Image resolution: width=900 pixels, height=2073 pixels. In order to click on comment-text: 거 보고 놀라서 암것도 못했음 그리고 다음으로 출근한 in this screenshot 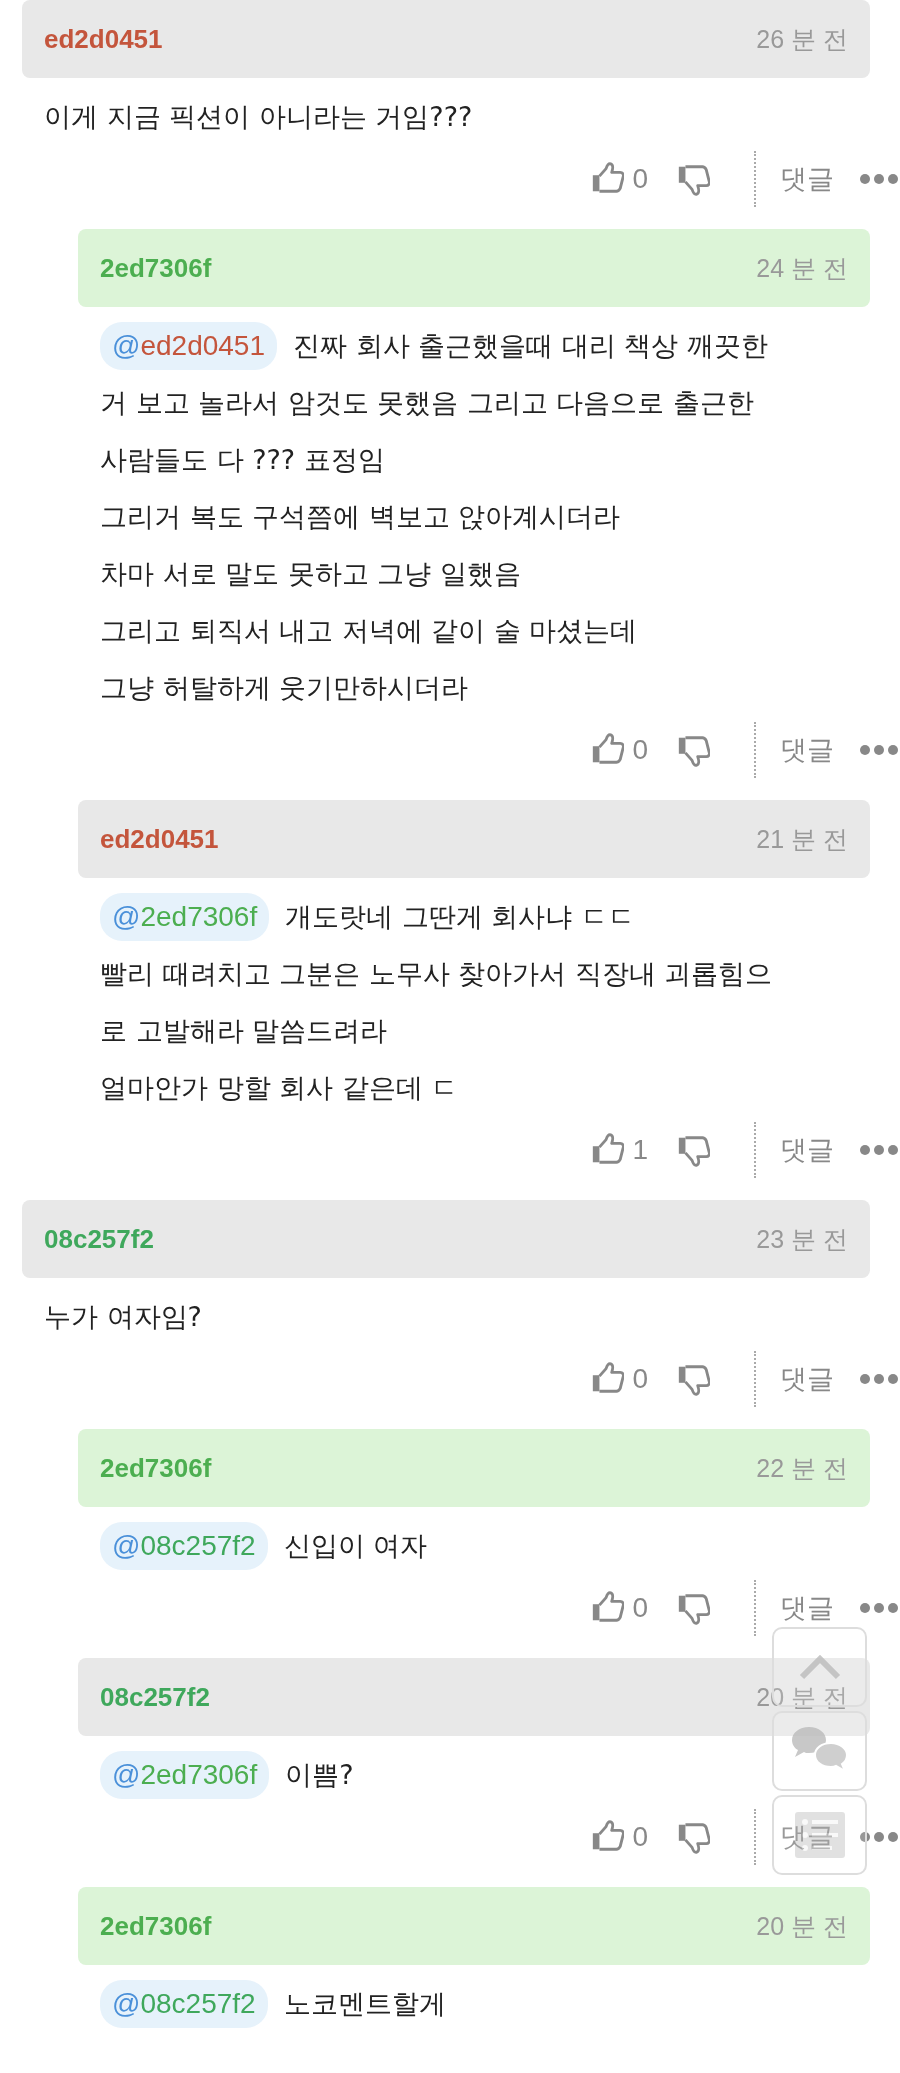, I will do `click(427, 402)`.